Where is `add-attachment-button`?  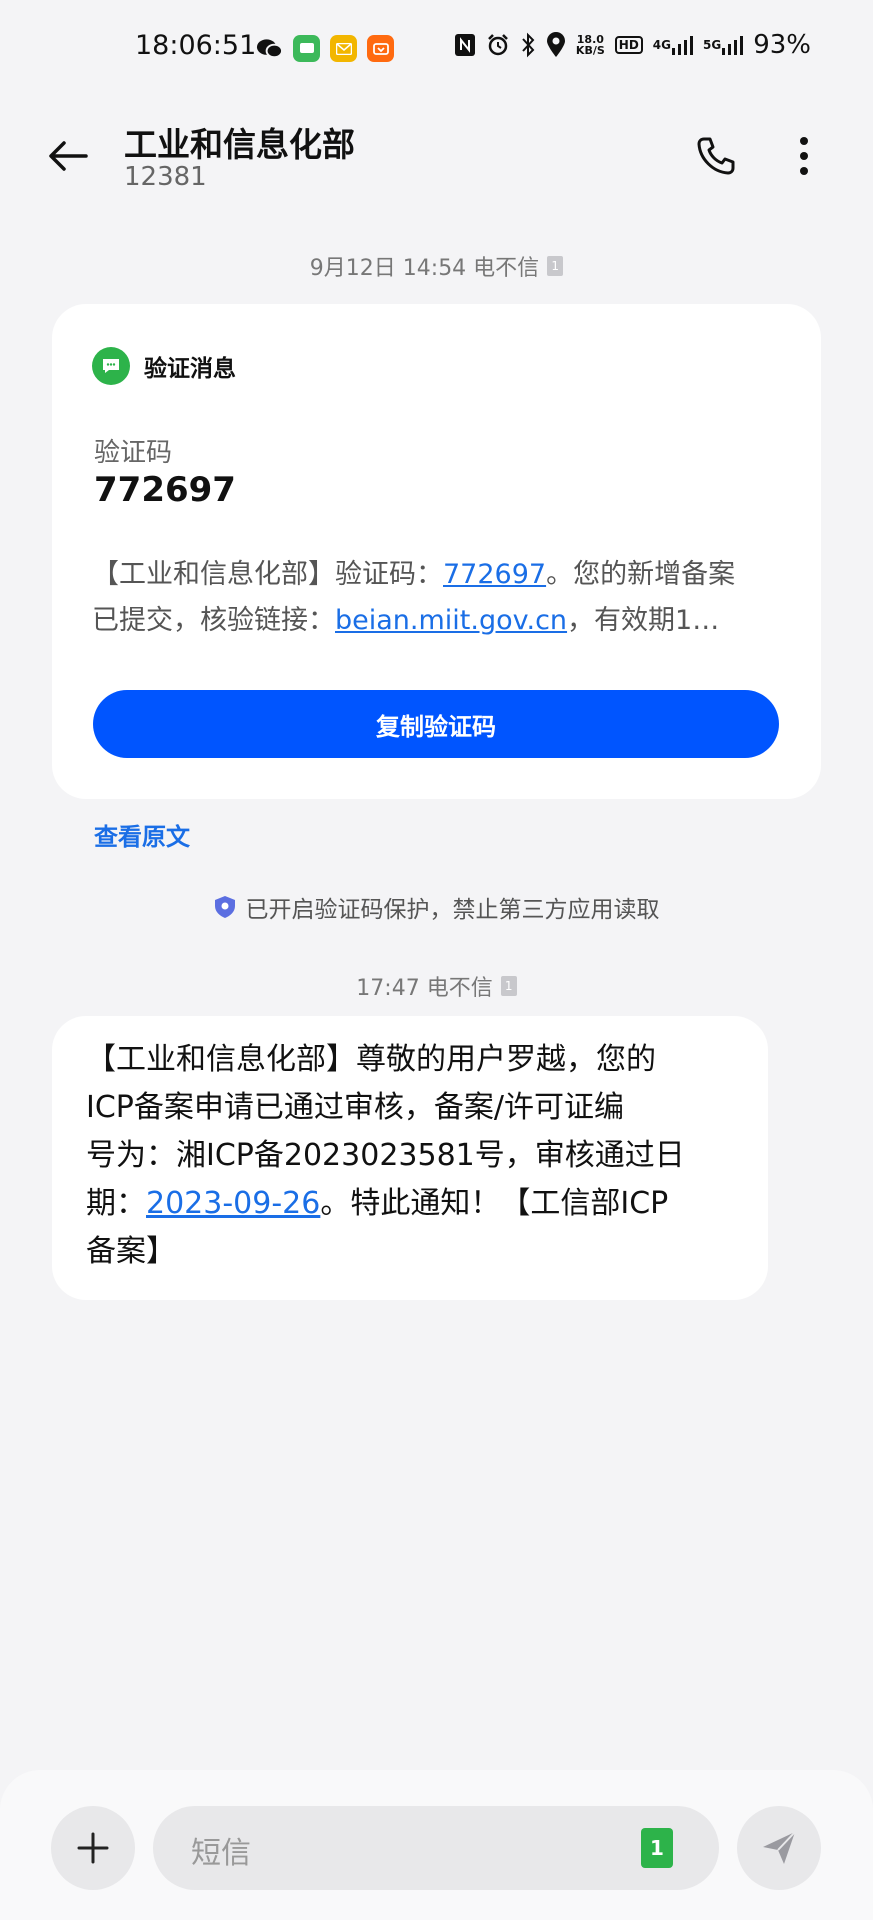 add-attachment-button is located at coordinates (93, 1848).